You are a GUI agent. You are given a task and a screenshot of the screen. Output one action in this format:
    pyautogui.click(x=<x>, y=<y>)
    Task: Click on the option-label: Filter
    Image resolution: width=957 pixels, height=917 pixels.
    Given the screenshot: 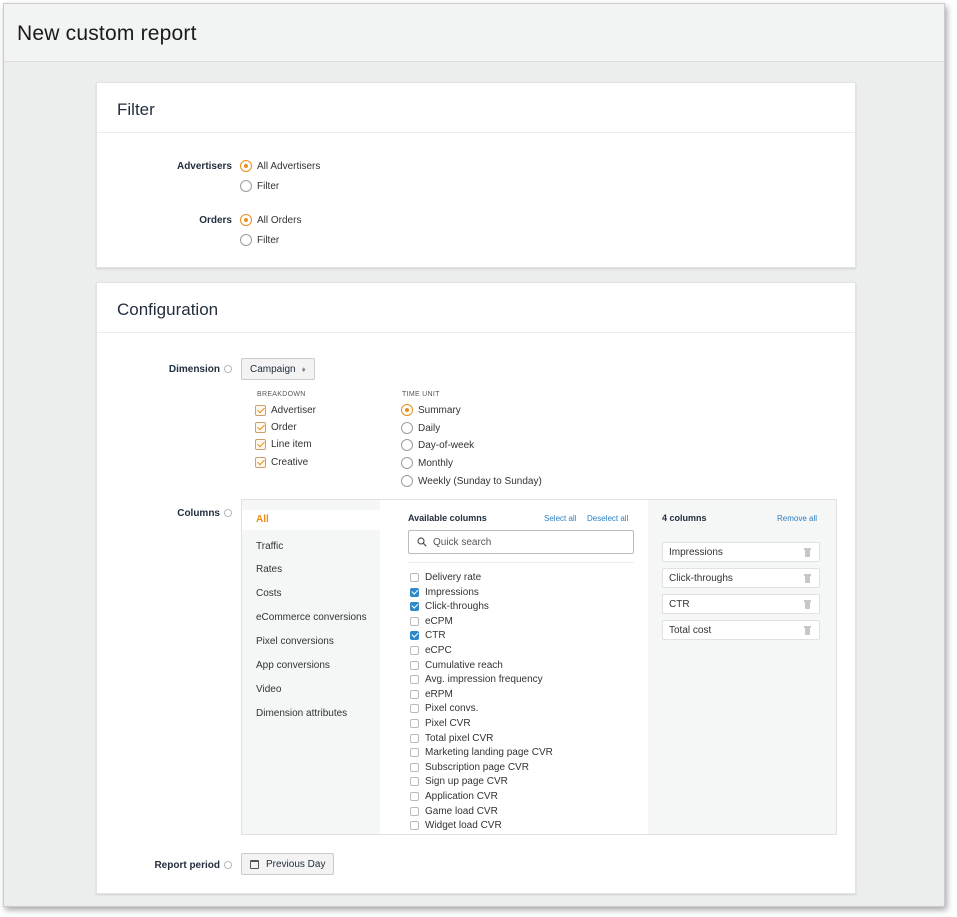 What is the action you would take?
    pyautogui.click(x=268, y=186)
    